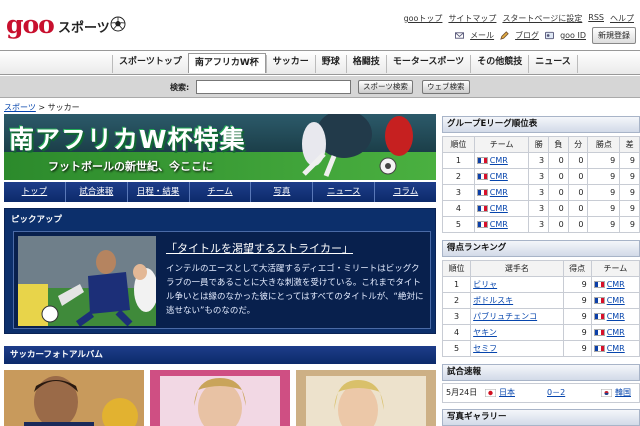 The height and width of the screenshot is (426, 640). What do you see at coordinates (20, 107) in the screenshot?
I see `breadcrumb-home: スポーツ` at bounding box center [20, 107].